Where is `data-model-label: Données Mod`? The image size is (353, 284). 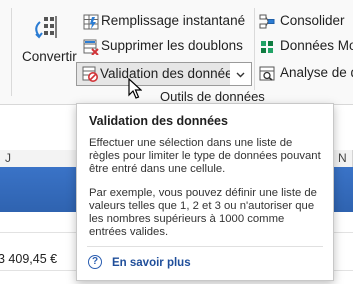 data-model-label: Données Mod is located at coordinates (316, 45).